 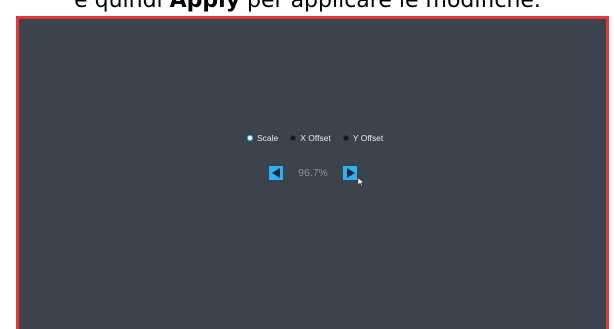 I want to click on mouse-pointer-icon, so click(x=361, y=182).